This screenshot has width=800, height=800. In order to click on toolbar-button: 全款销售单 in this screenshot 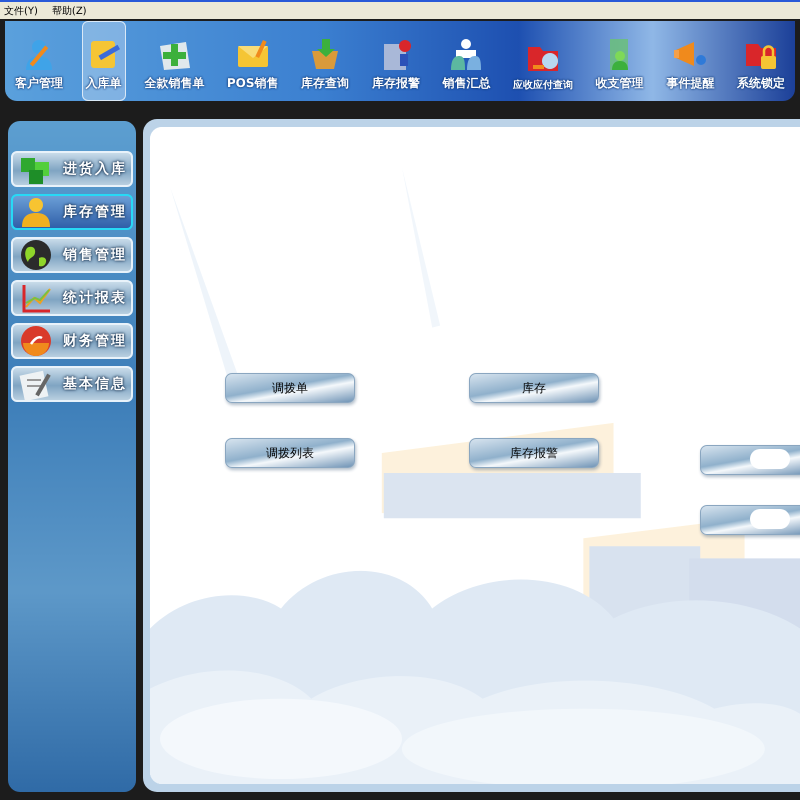, I will do `click(174, 61)`.